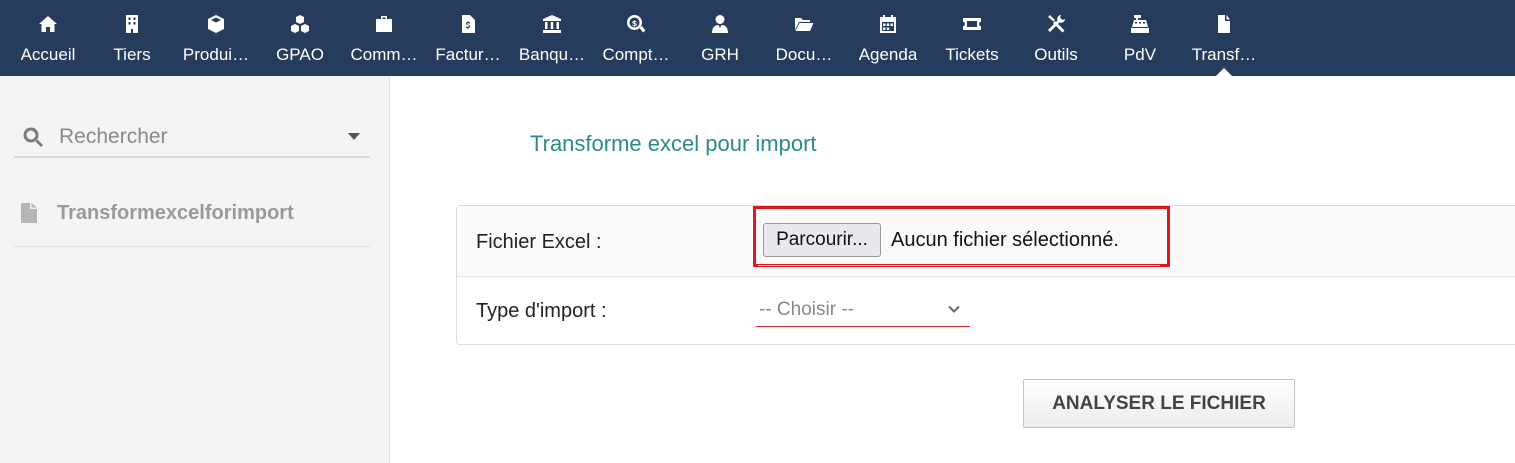 This screenshot has height=463, width=1515. I want to click on menu-item-pdv: PdV, so click(1140, 38).